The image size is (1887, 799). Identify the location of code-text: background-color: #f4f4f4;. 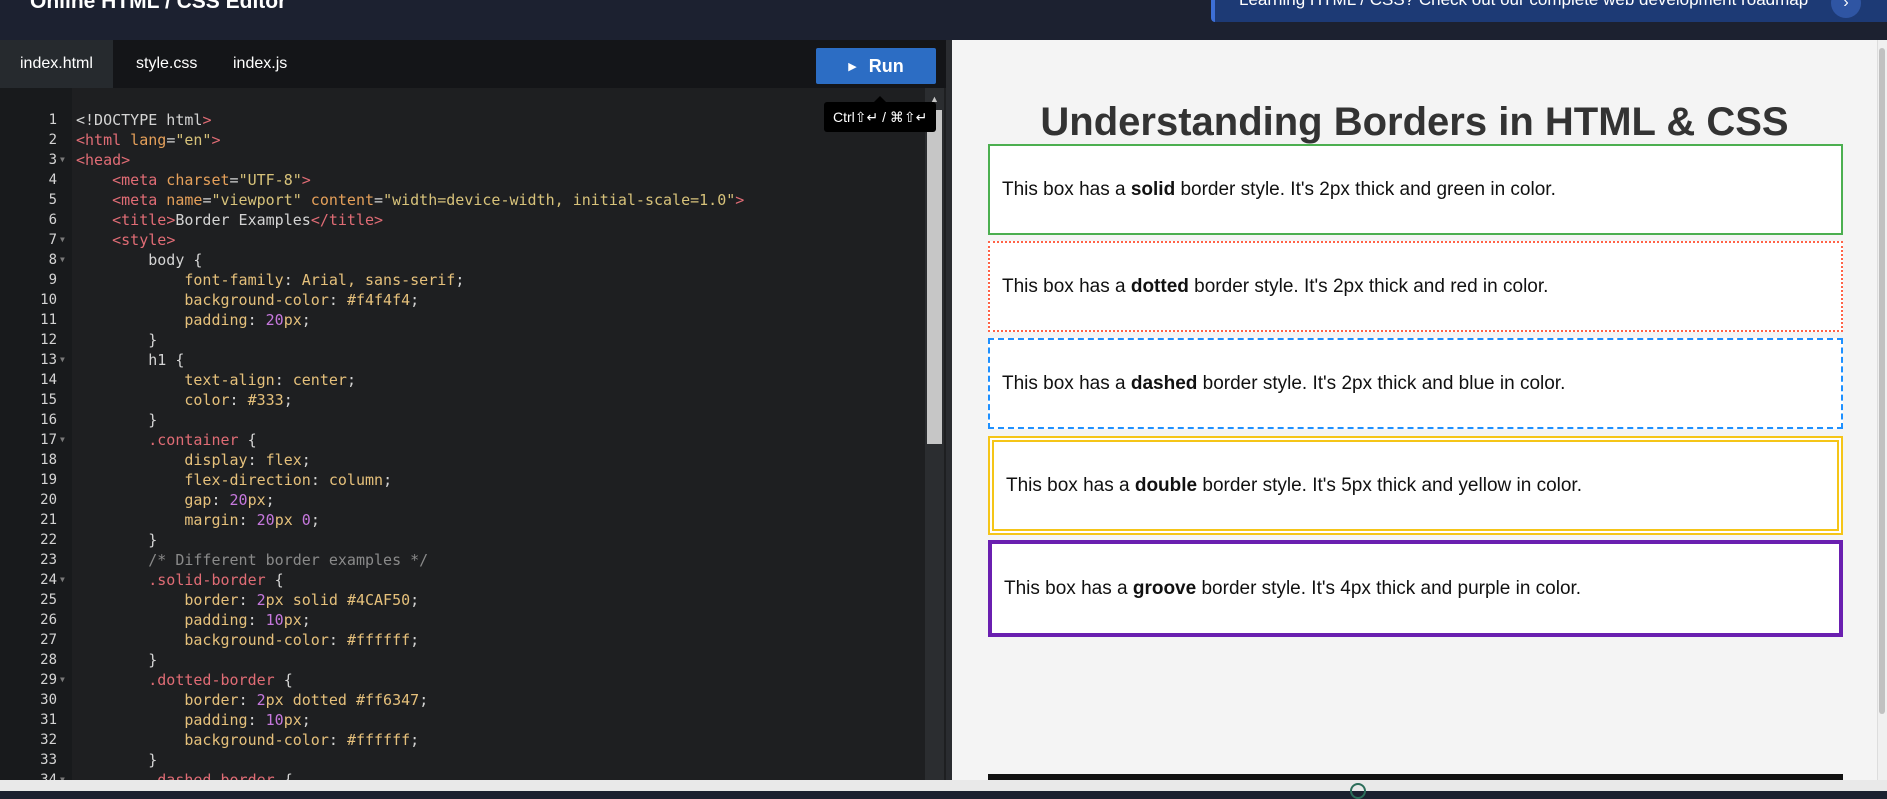
(247, 300).